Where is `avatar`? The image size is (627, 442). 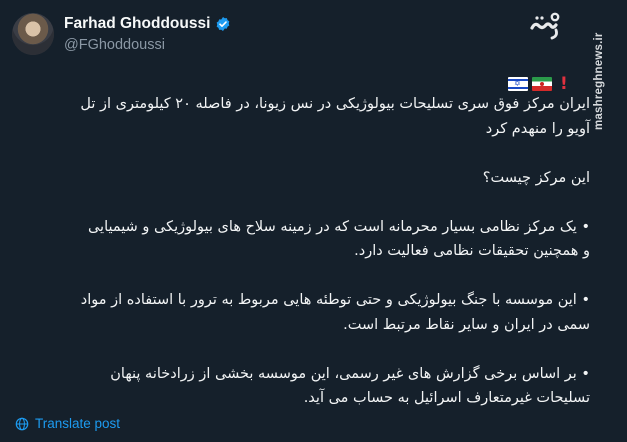
avatar is located at coordinates (33, 34).